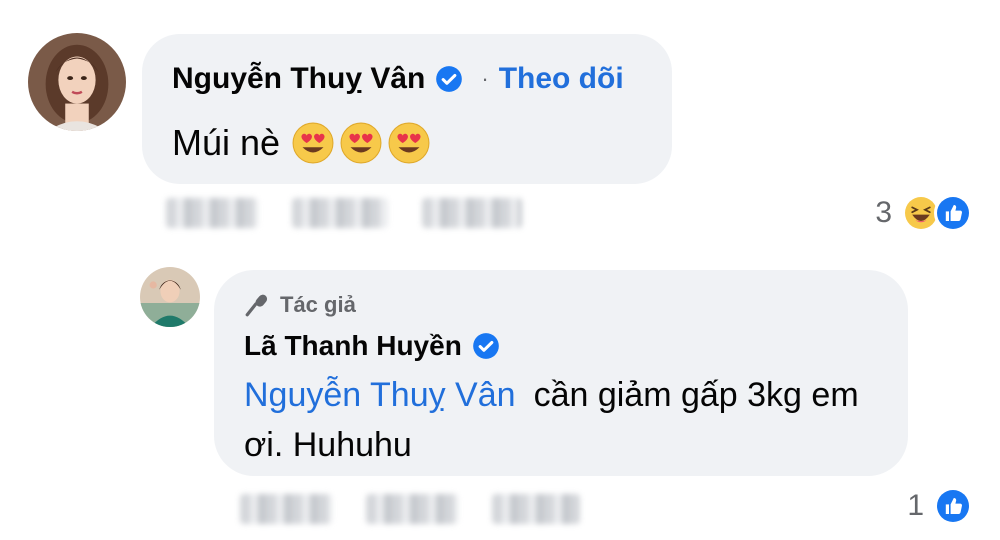  I want to click on reply-author-avatar, so click(170, 297).